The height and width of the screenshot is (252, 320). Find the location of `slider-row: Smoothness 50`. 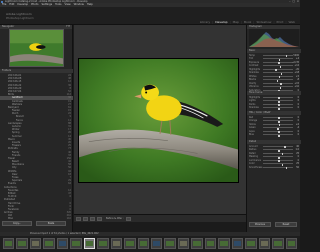

slider-row: Smoothness 50 is located at coordinates (274, 167).